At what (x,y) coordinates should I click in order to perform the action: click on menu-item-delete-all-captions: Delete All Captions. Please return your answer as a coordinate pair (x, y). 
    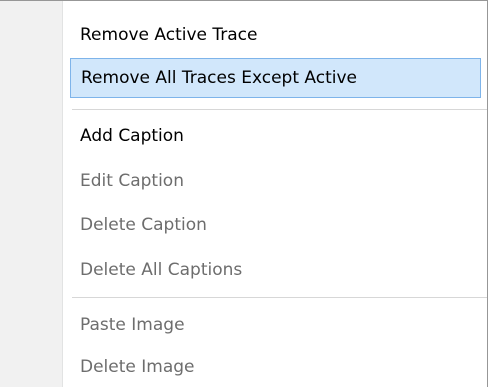
    Looking at the image, I should click on (275, 270).